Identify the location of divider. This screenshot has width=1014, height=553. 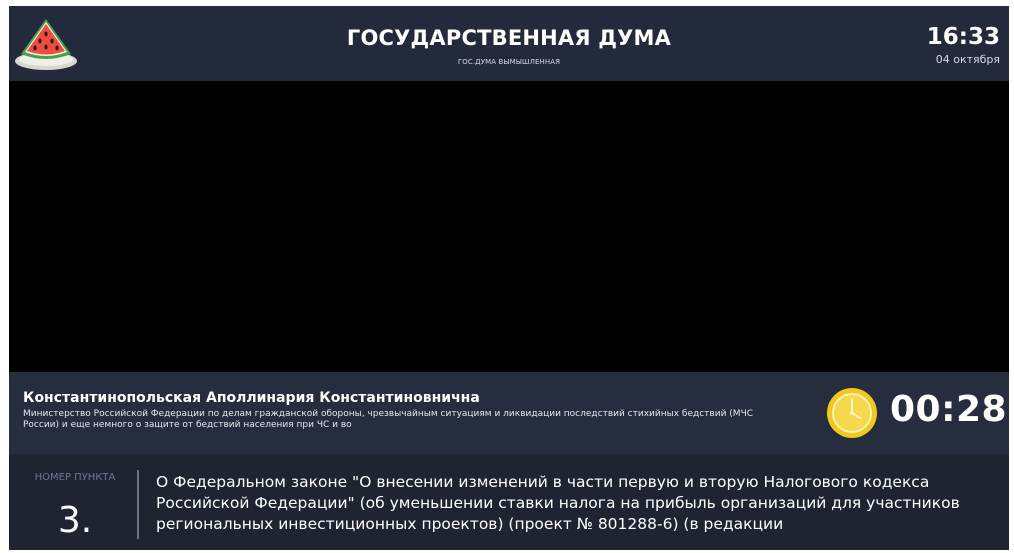
(138, 504).